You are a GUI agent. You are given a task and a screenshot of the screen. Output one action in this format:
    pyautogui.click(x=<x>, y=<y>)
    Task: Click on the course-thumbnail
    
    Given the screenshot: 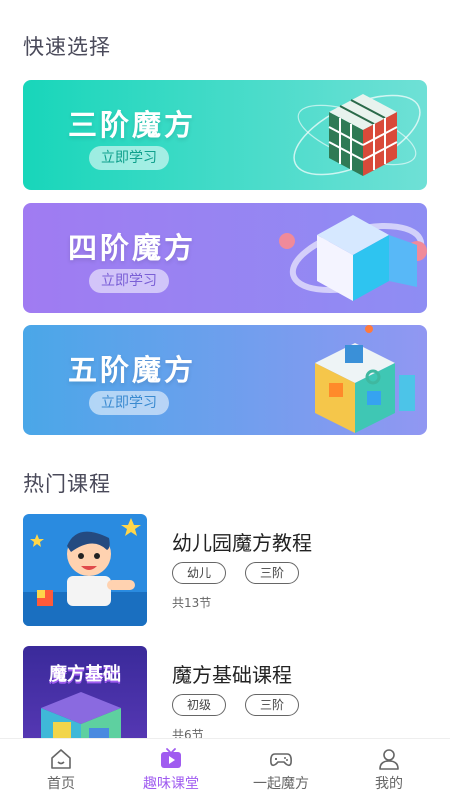 What is the action you would take?
    pyautogui.click(x=85, y=570)
    